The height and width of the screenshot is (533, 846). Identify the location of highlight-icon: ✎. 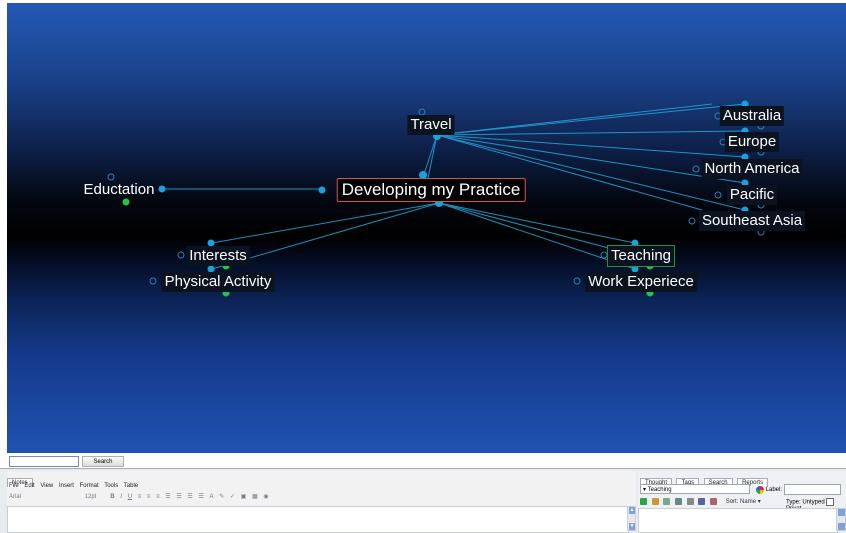
(221, 496).